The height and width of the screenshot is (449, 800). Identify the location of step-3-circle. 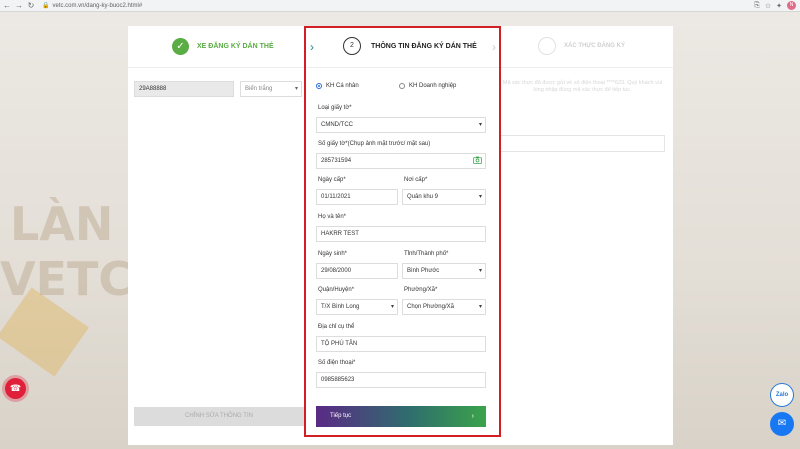
(547, 46).